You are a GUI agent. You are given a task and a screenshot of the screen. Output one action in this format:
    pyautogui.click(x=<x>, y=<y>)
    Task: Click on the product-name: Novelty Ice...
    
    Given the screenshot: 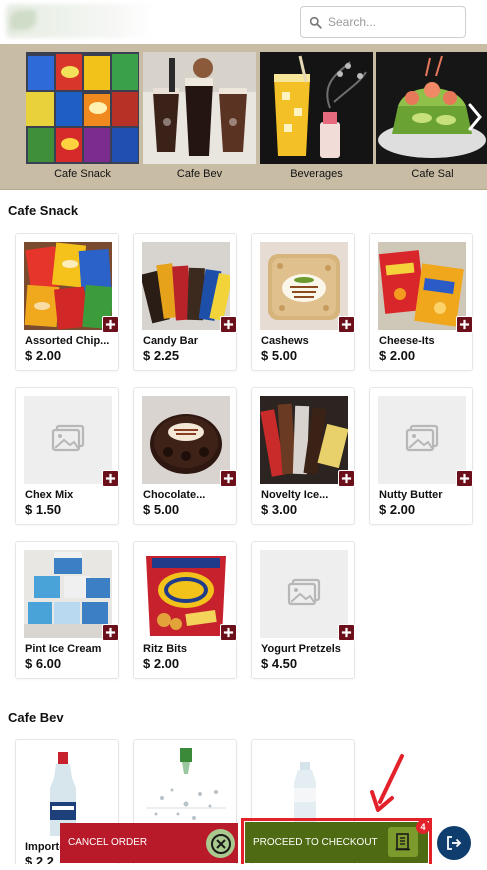 What is the action you would take?
    pyautogui.click(x=295, y=495)
    